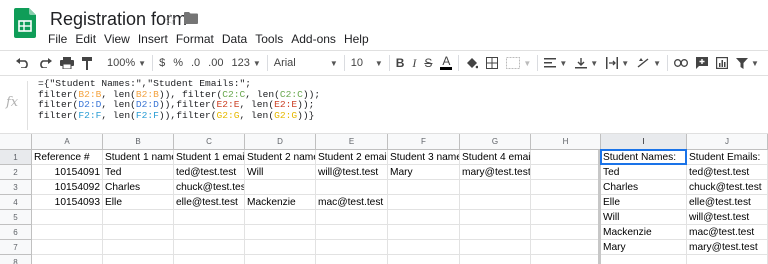 The width and height of the screenshot is (768, 264). I want to click on cell-b2: Ted, so click(138, 172).